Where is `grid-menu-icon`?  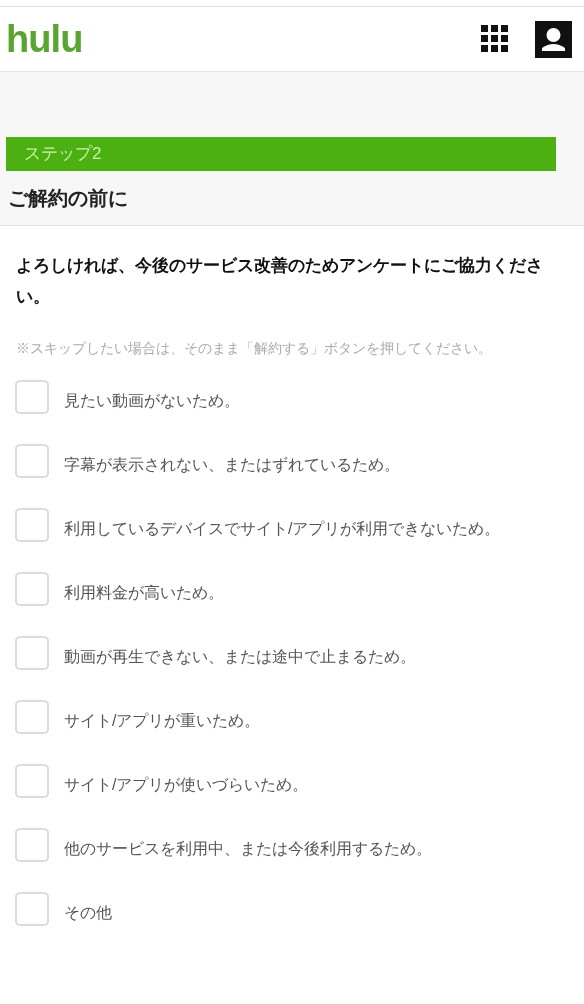 grid-menu-icon is located at coordinates (495, 39).